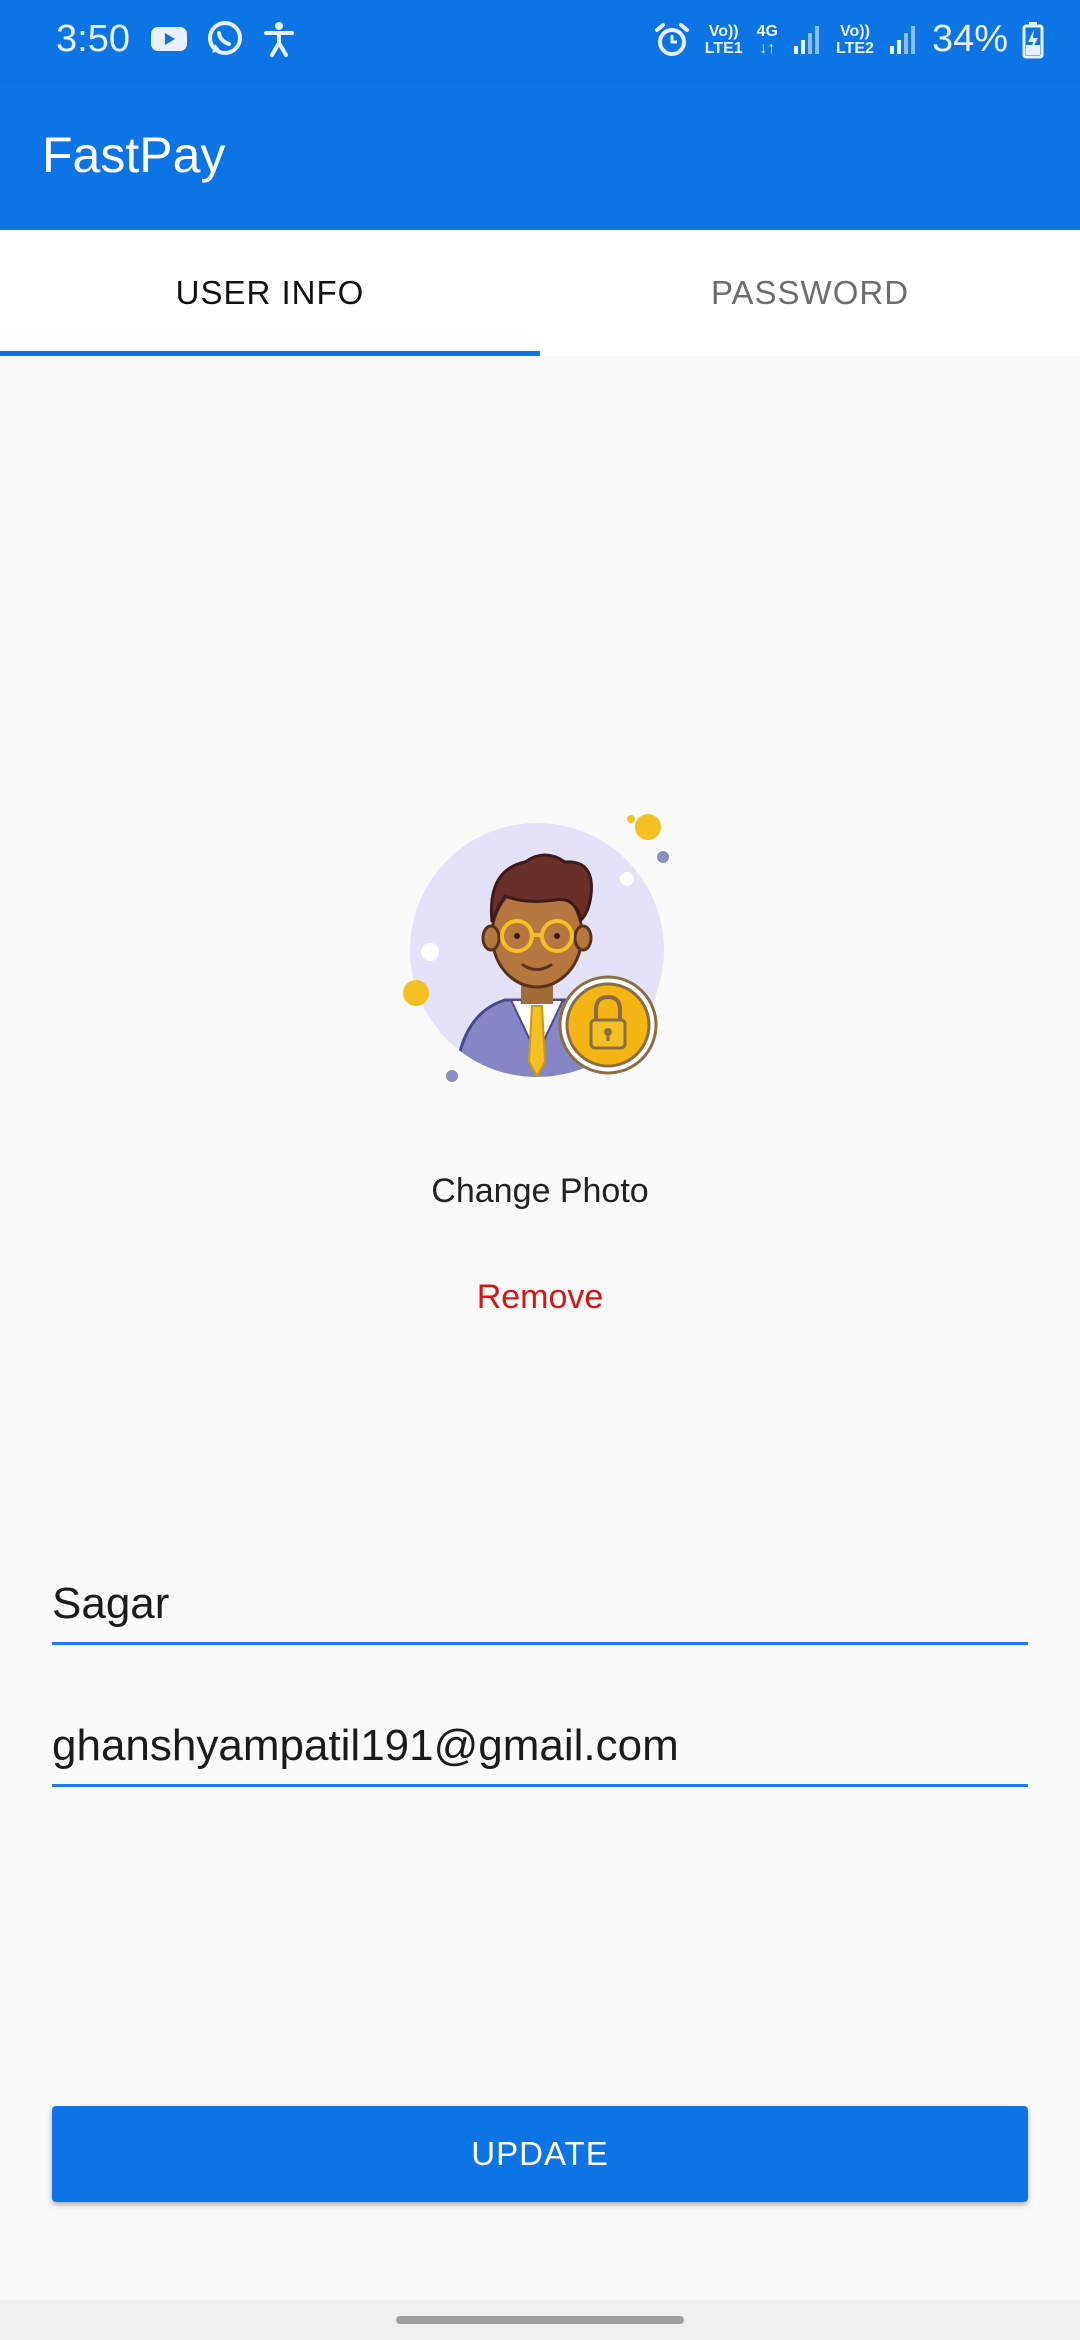  What do you see at coordinates (540, 1605) in the screenshot?
I see `name-field` at bounding box center [540, 1605].